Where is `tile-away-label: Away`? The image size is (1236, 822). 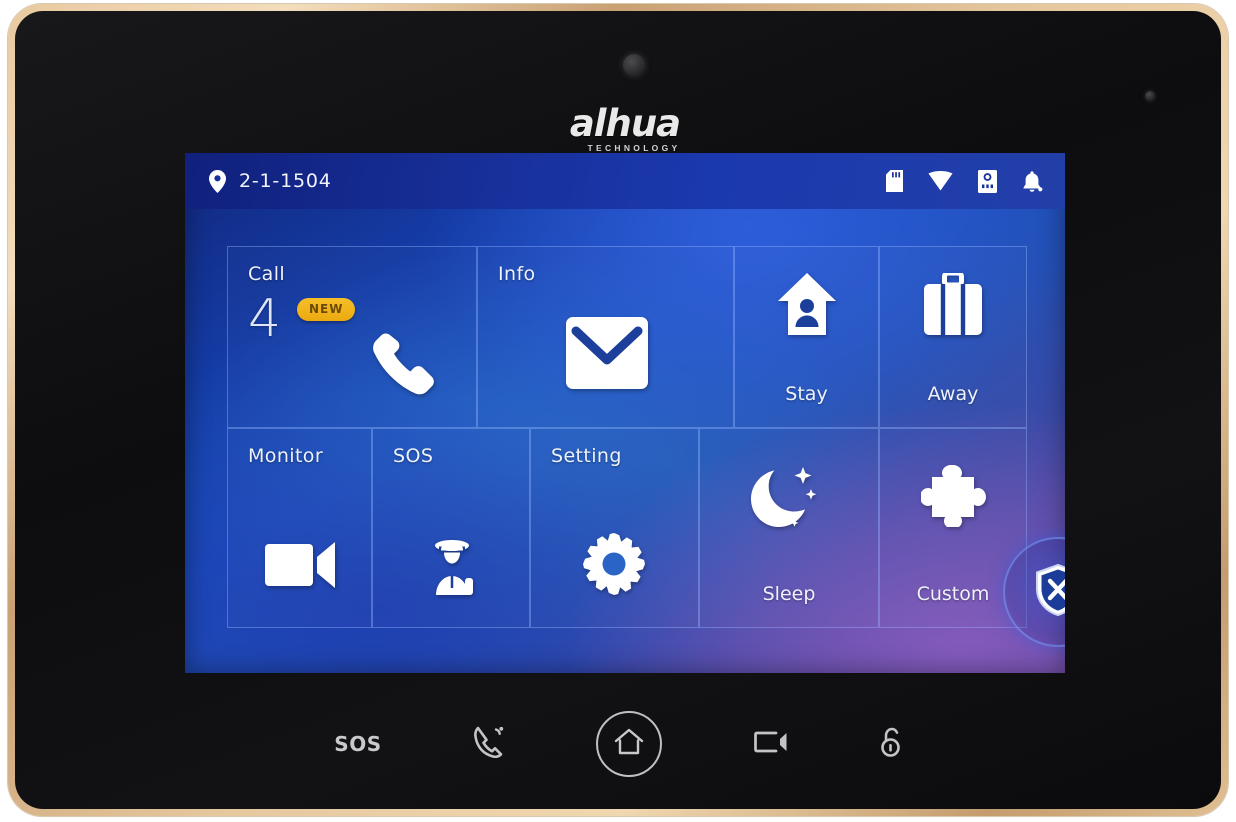 tile-away-label: Away is located at coordinates (953, 394).